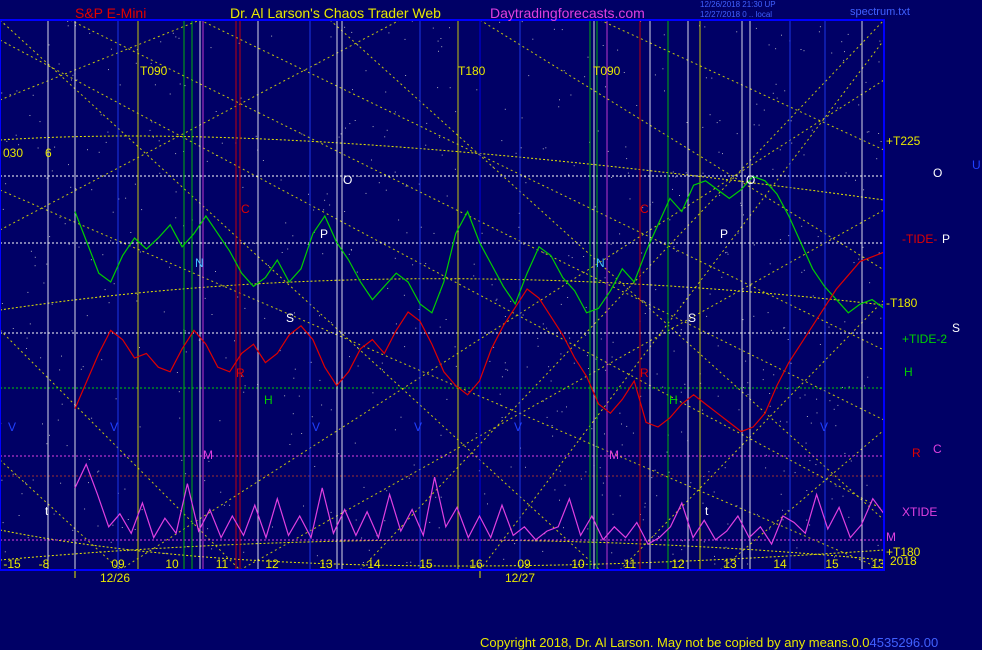 The height and width of the screenshot is (650, 982). I want to click on right-label: O, so click(937, 173).